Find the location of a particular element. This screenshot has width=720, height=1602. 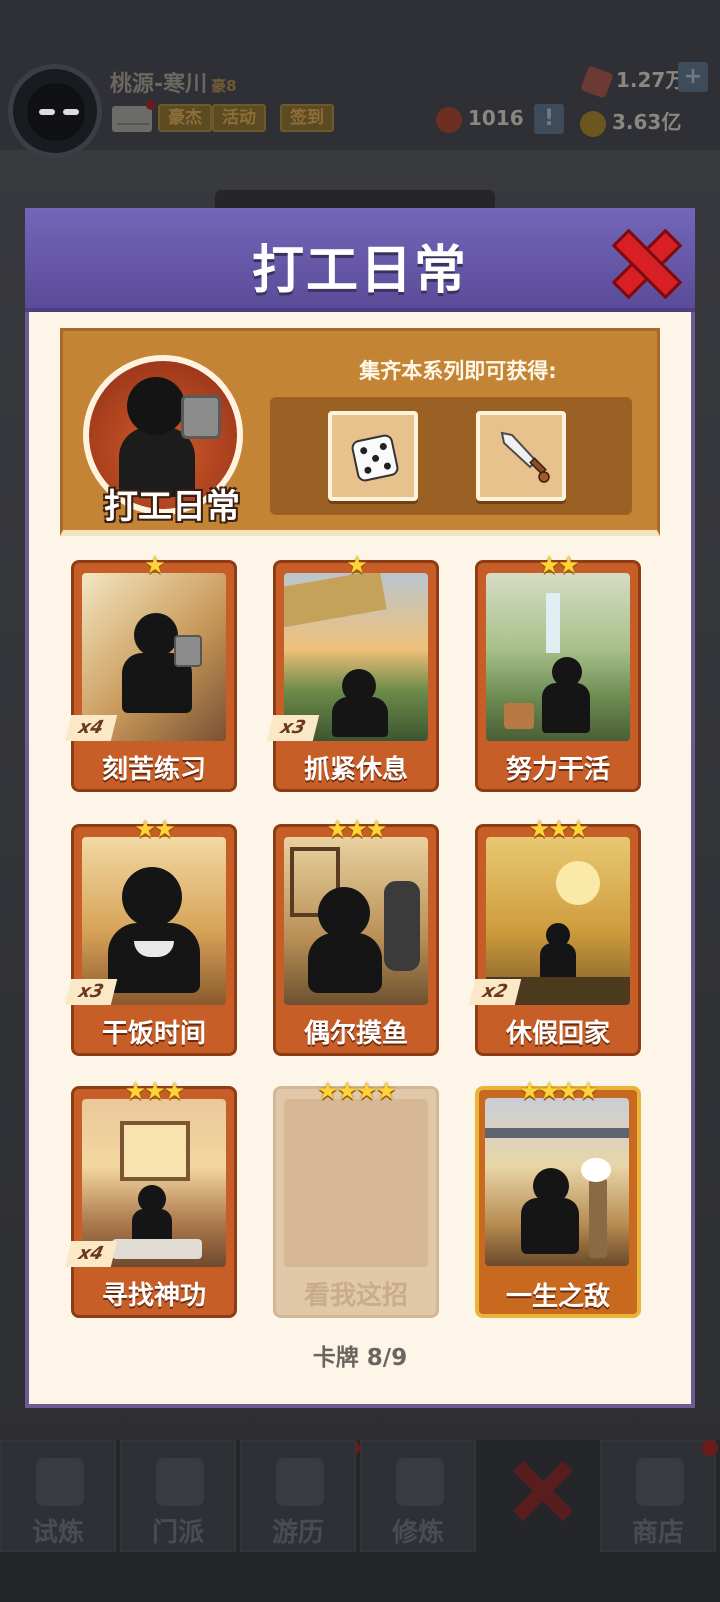

reward-slot-sword is located at coordinates (521, 456).